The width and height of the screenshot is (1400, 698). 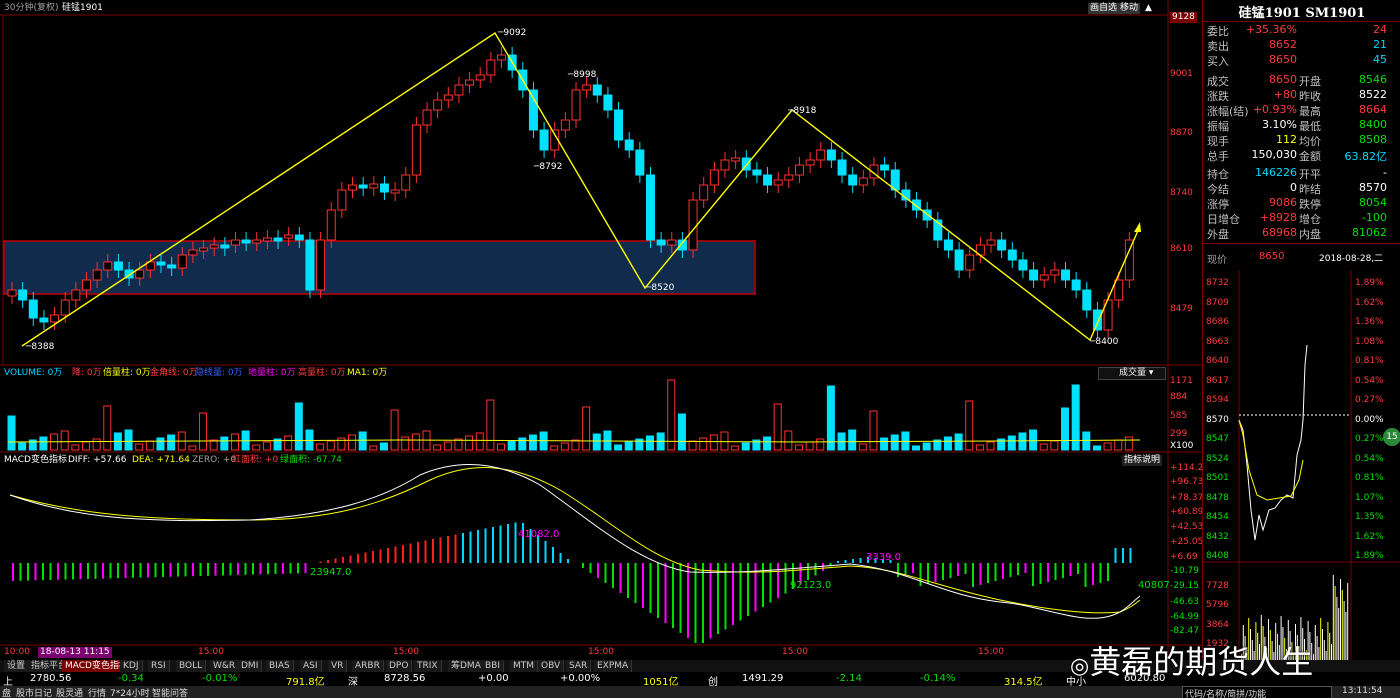 What do you see at coordinates (1301, 110) in the screenshot?
I see `quote-row: 涨幅(结) +0.93% 最高 8664` at bounding box center [1301, 110].